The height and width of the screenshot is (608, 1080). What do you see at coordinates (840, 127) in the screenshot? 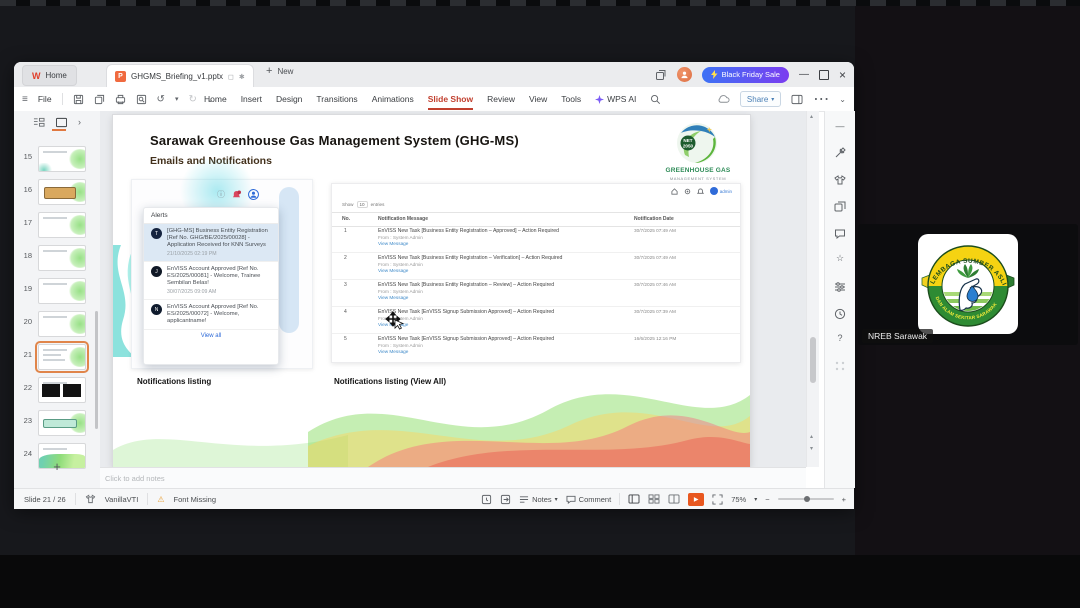
I see `collapse-sidebar-icon: —` at bounding box center [840, 127].